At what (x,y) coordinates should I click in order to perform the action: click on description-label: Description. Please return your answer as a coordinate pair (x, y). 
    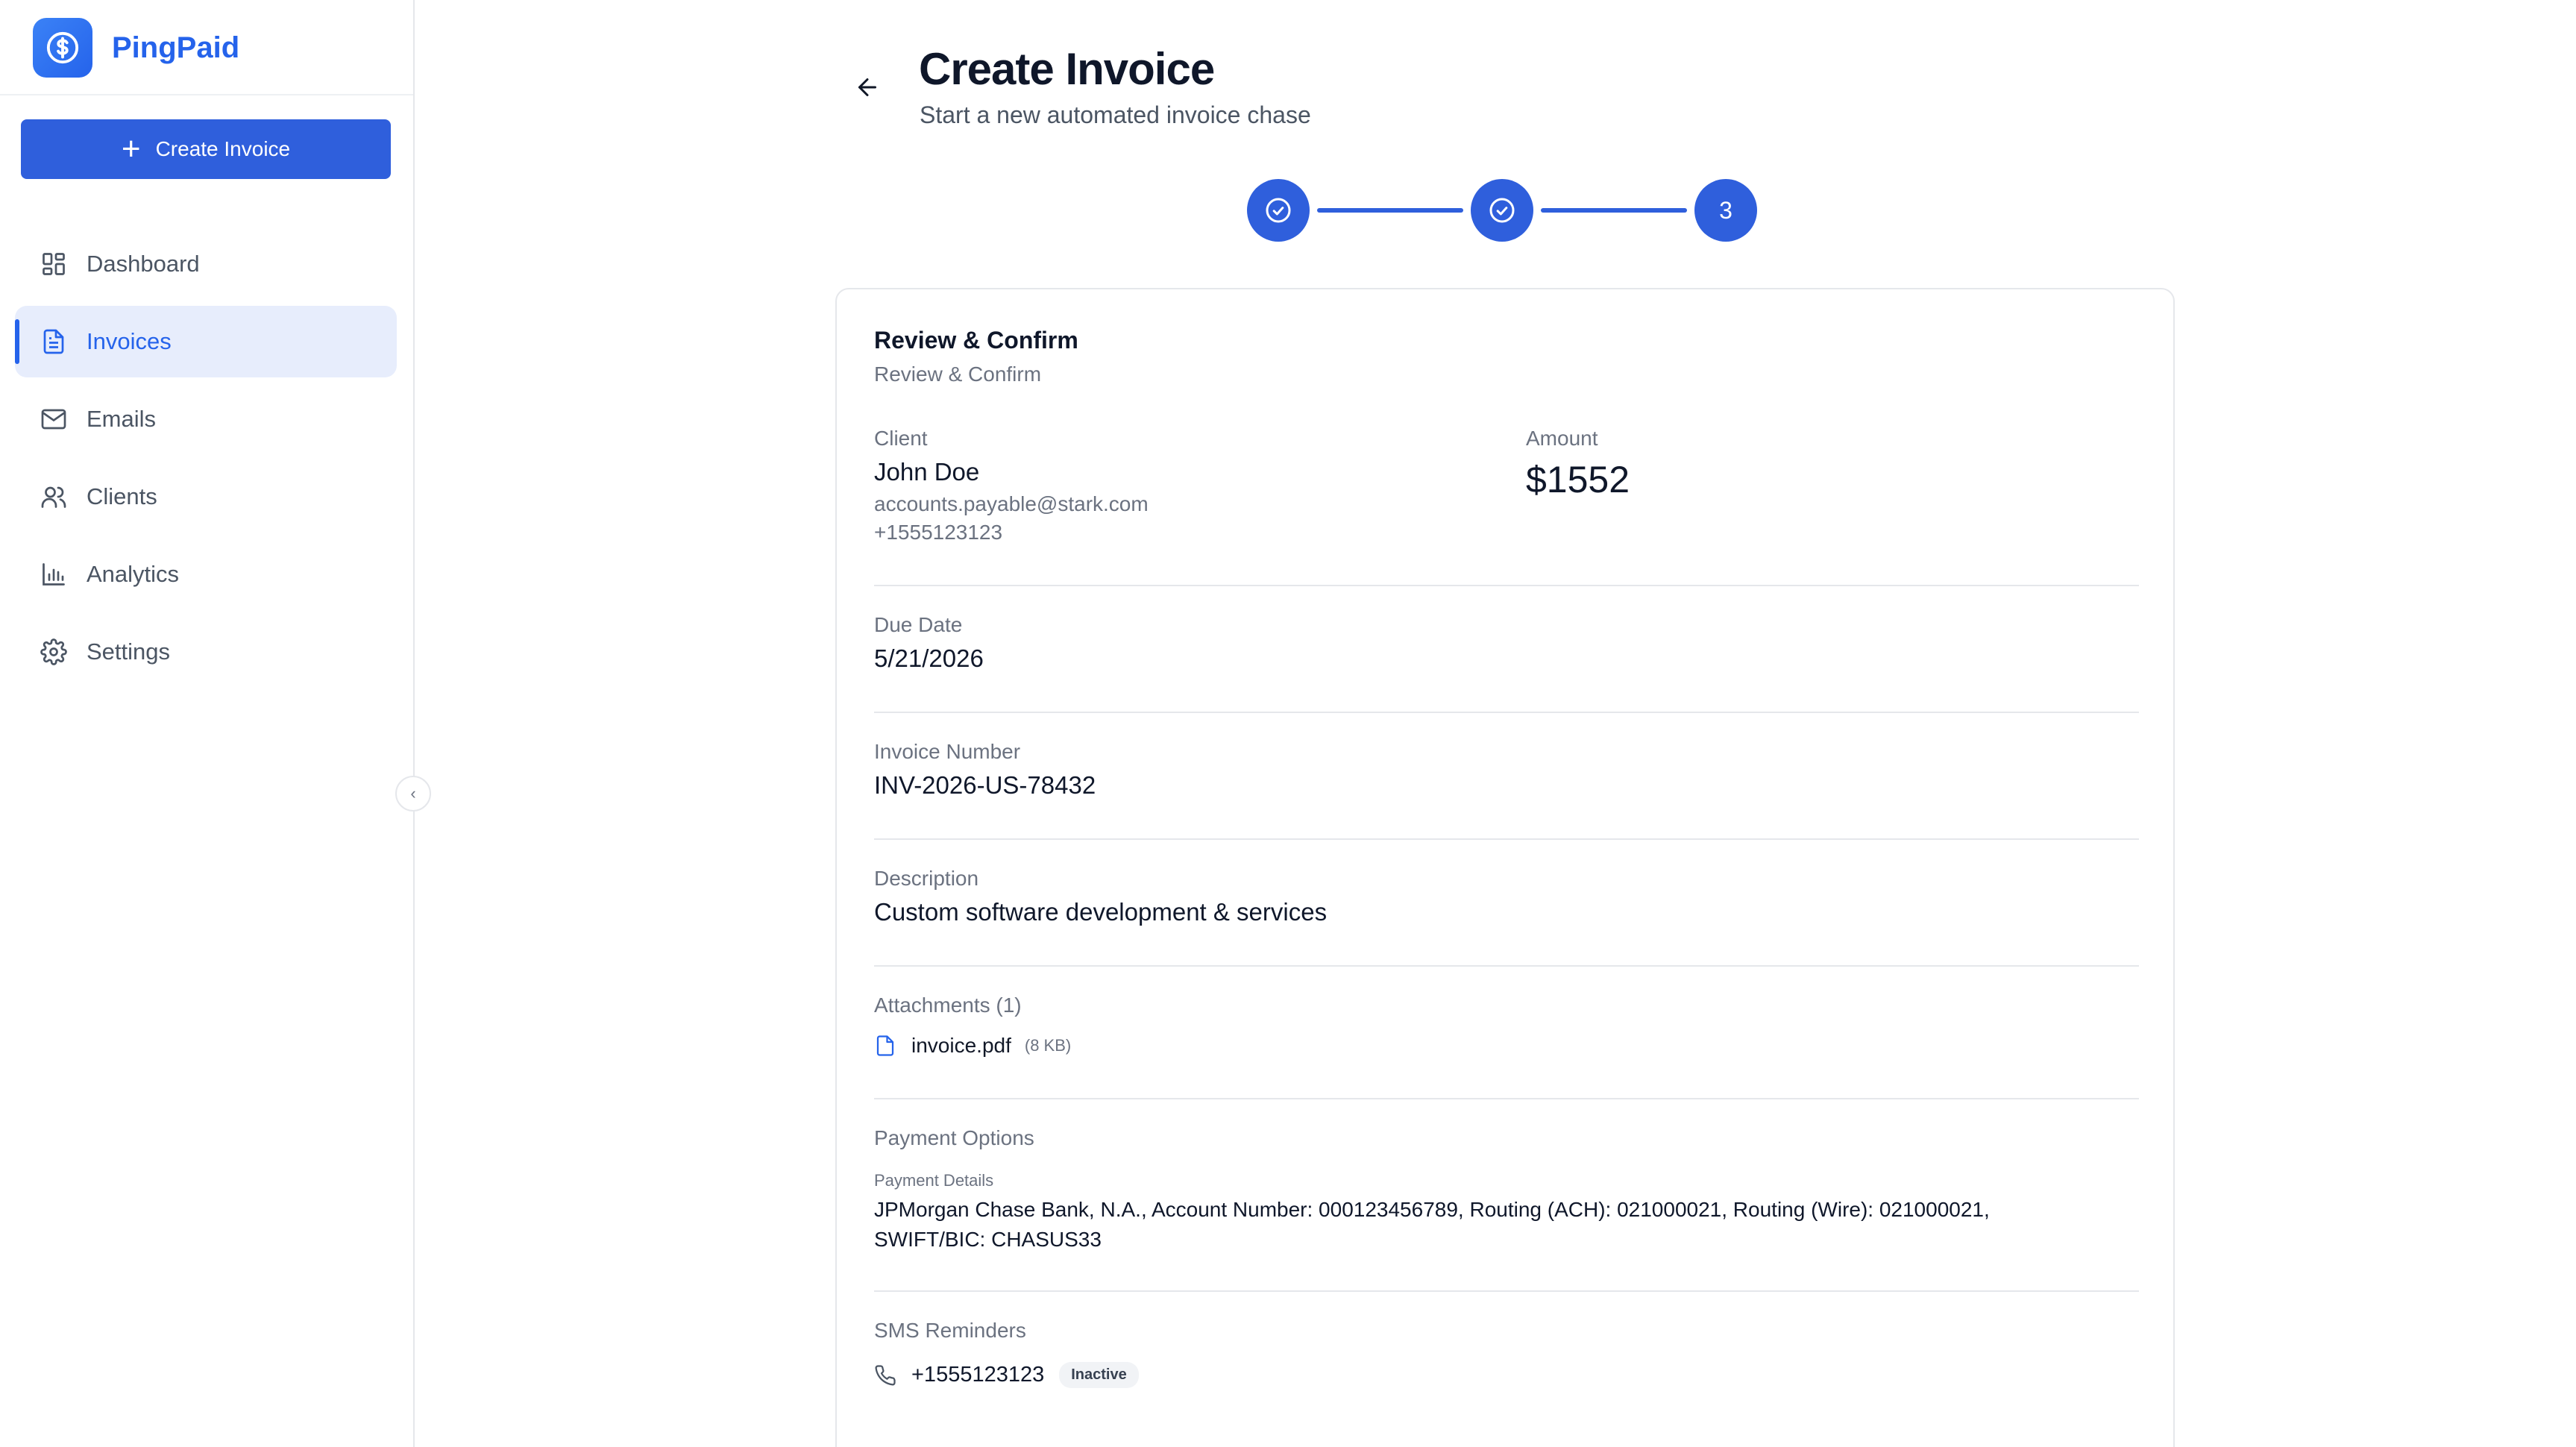
    Looking at the image, I should click on (927, 879).